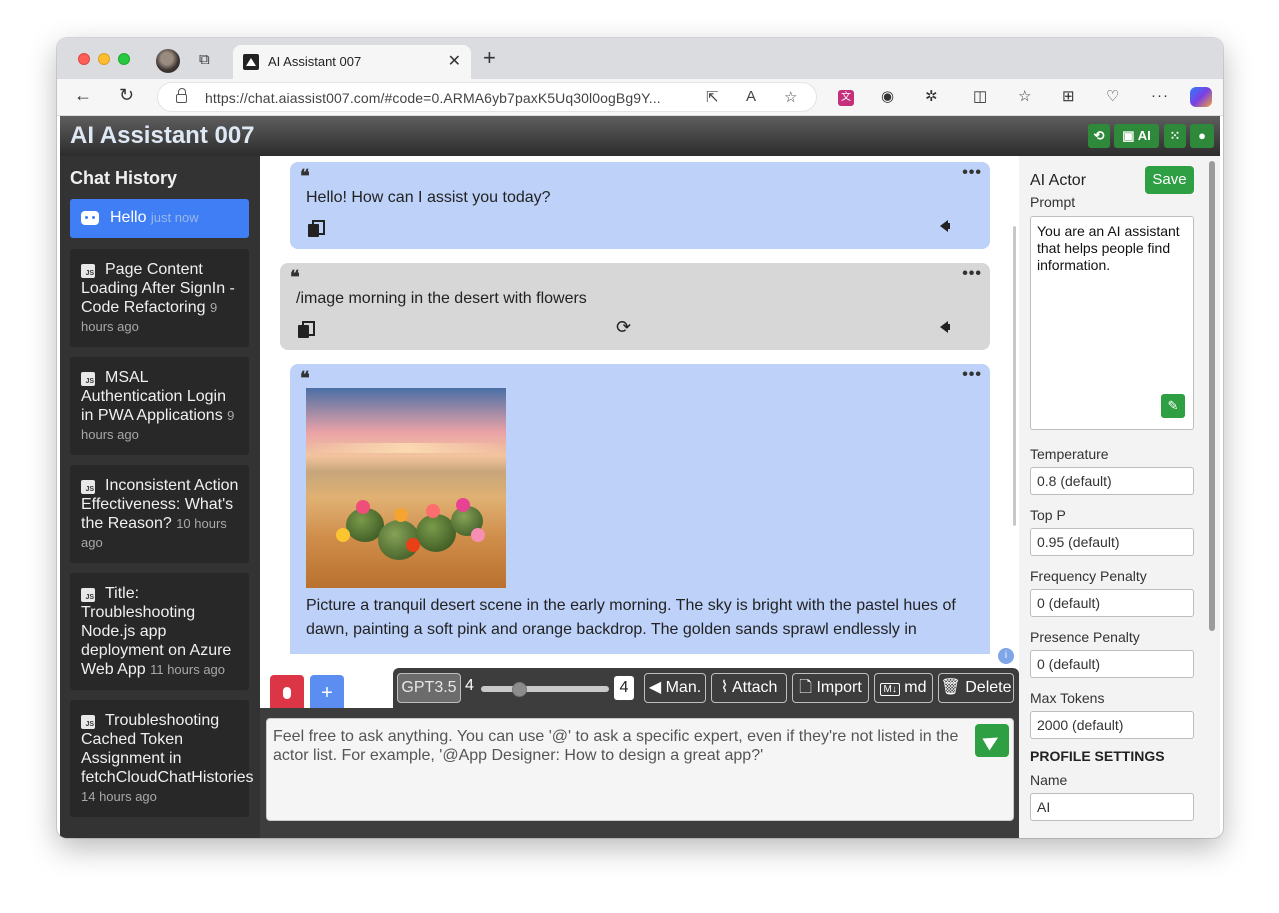 The width and height of the screenshot is (1279, 913). What do you see at coordinates (1212, 396) in the screenshot?
I see `panel-scrollbar` at bounding box center [1212, 396].